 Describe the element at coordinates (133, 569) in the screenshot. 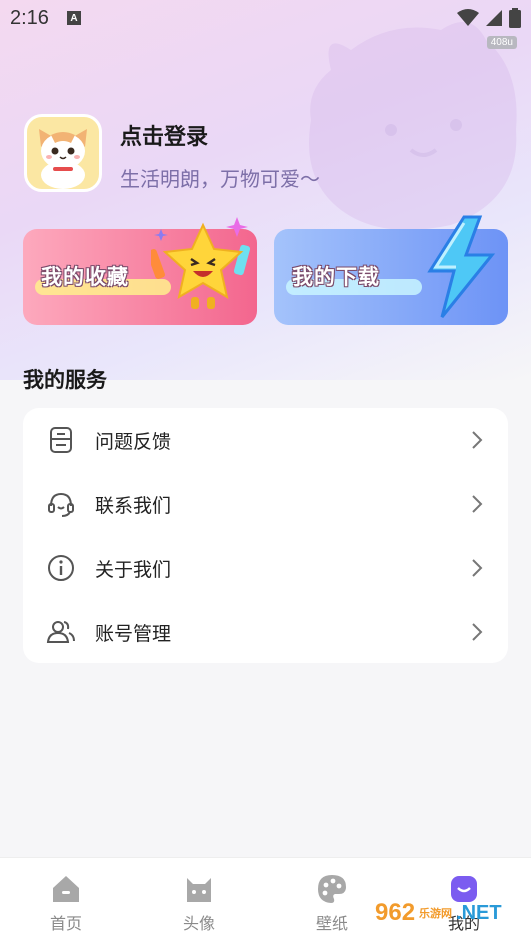

I see `service-label: 关于我们` at that location.